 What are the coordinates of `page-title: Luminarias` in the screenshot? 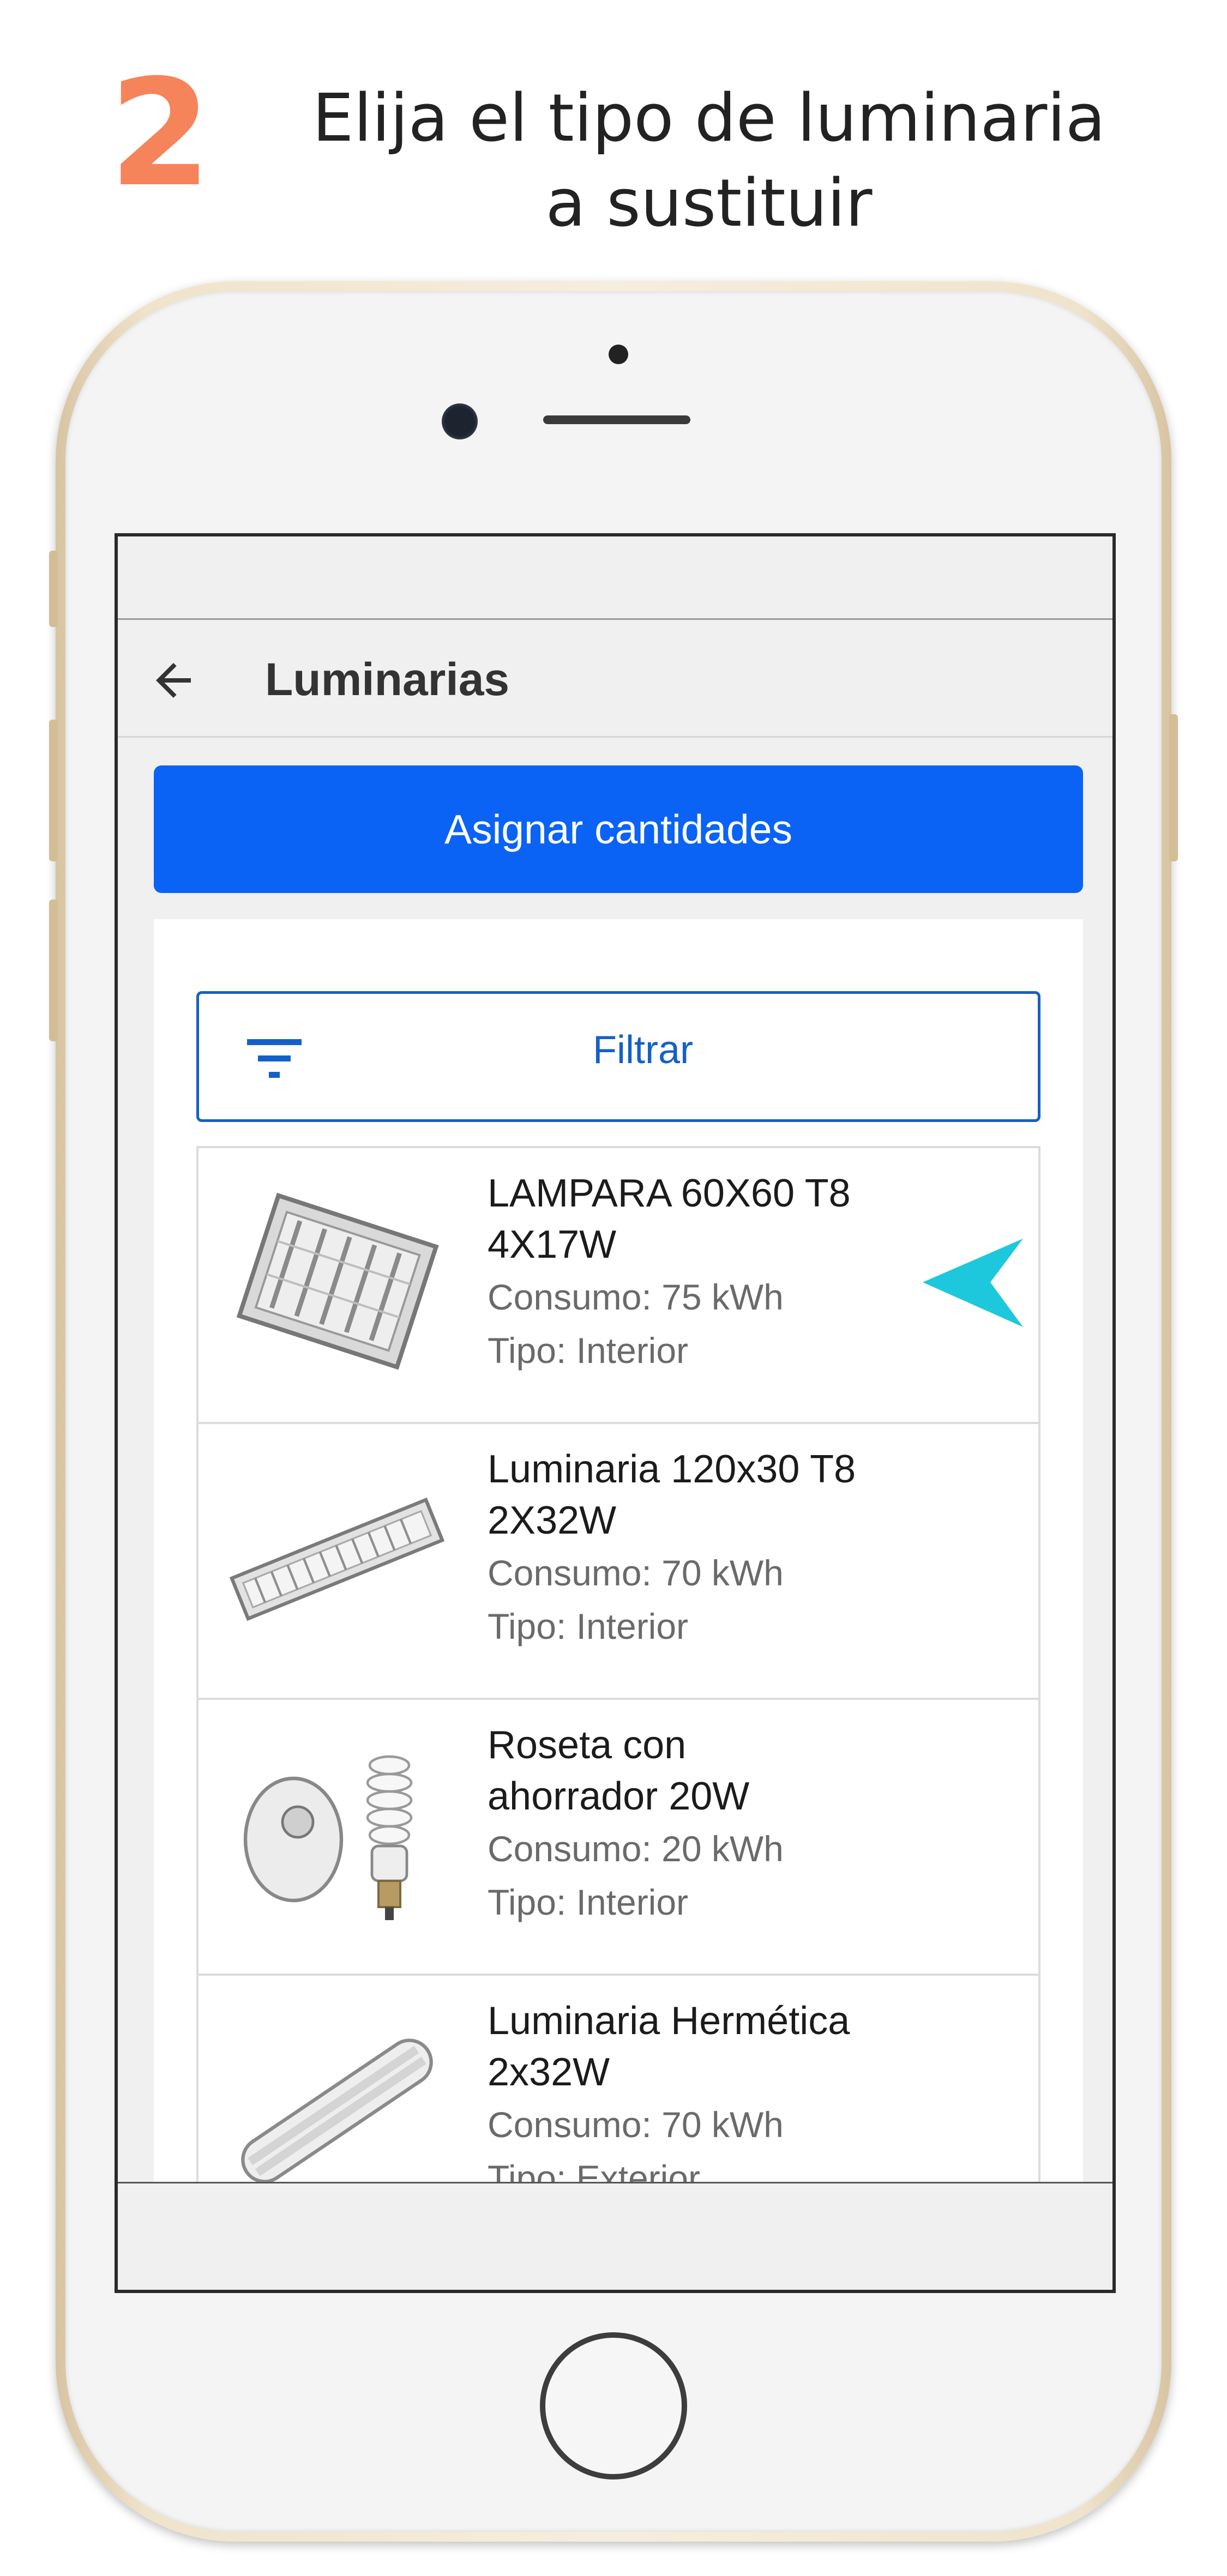 It's located at (387, 679).